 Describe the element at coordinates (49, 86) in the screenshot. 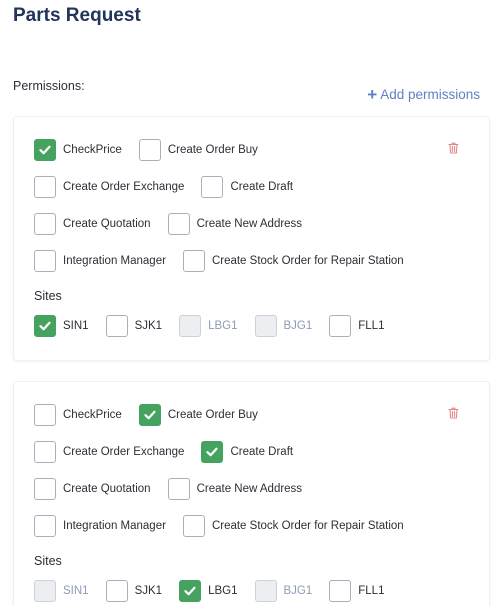

I see `permissions-label: Permissions:` at that location.